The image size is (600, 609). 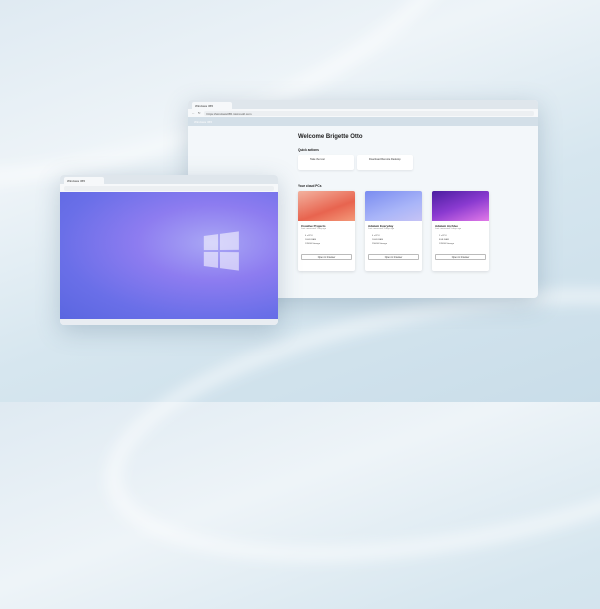 I want to click on cloud-pc-name: Adatum Archive, so click(x=446, y=226).